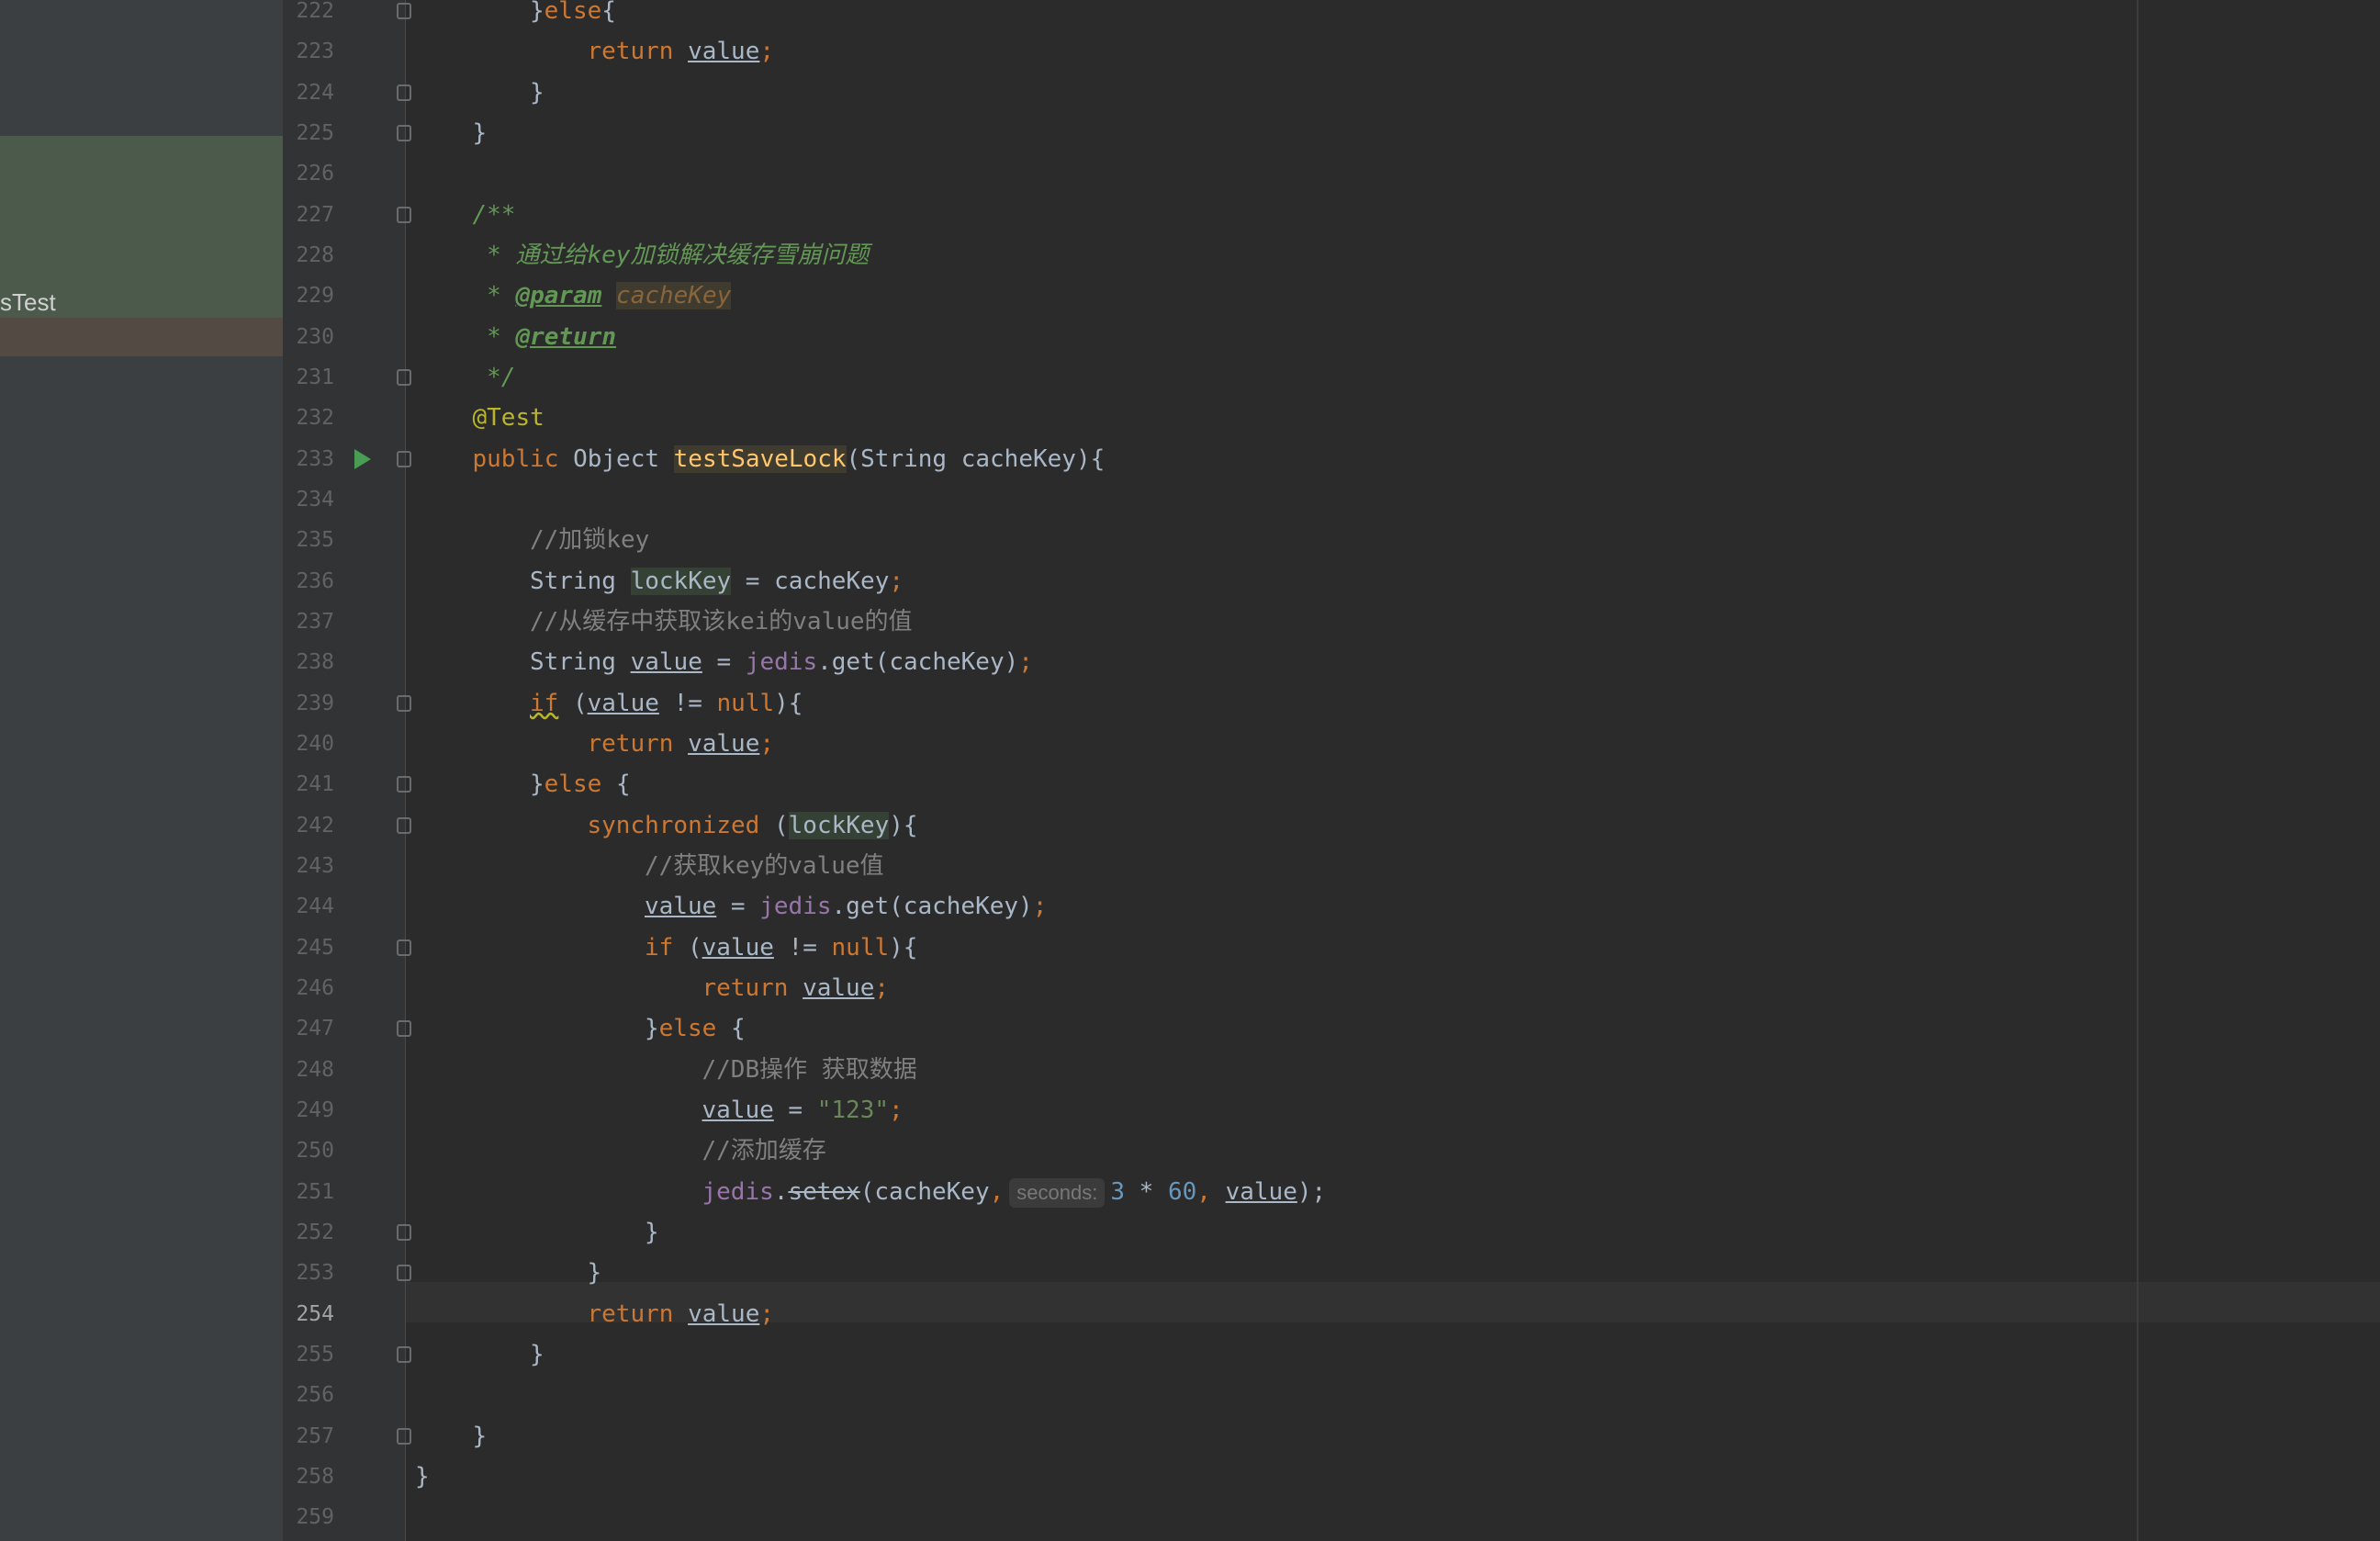 The image size is (2380, 1541). What do you see at coordinates (308, 296) in the screenshot?
I see `line-number: 229` at bounding box center [308, 296].